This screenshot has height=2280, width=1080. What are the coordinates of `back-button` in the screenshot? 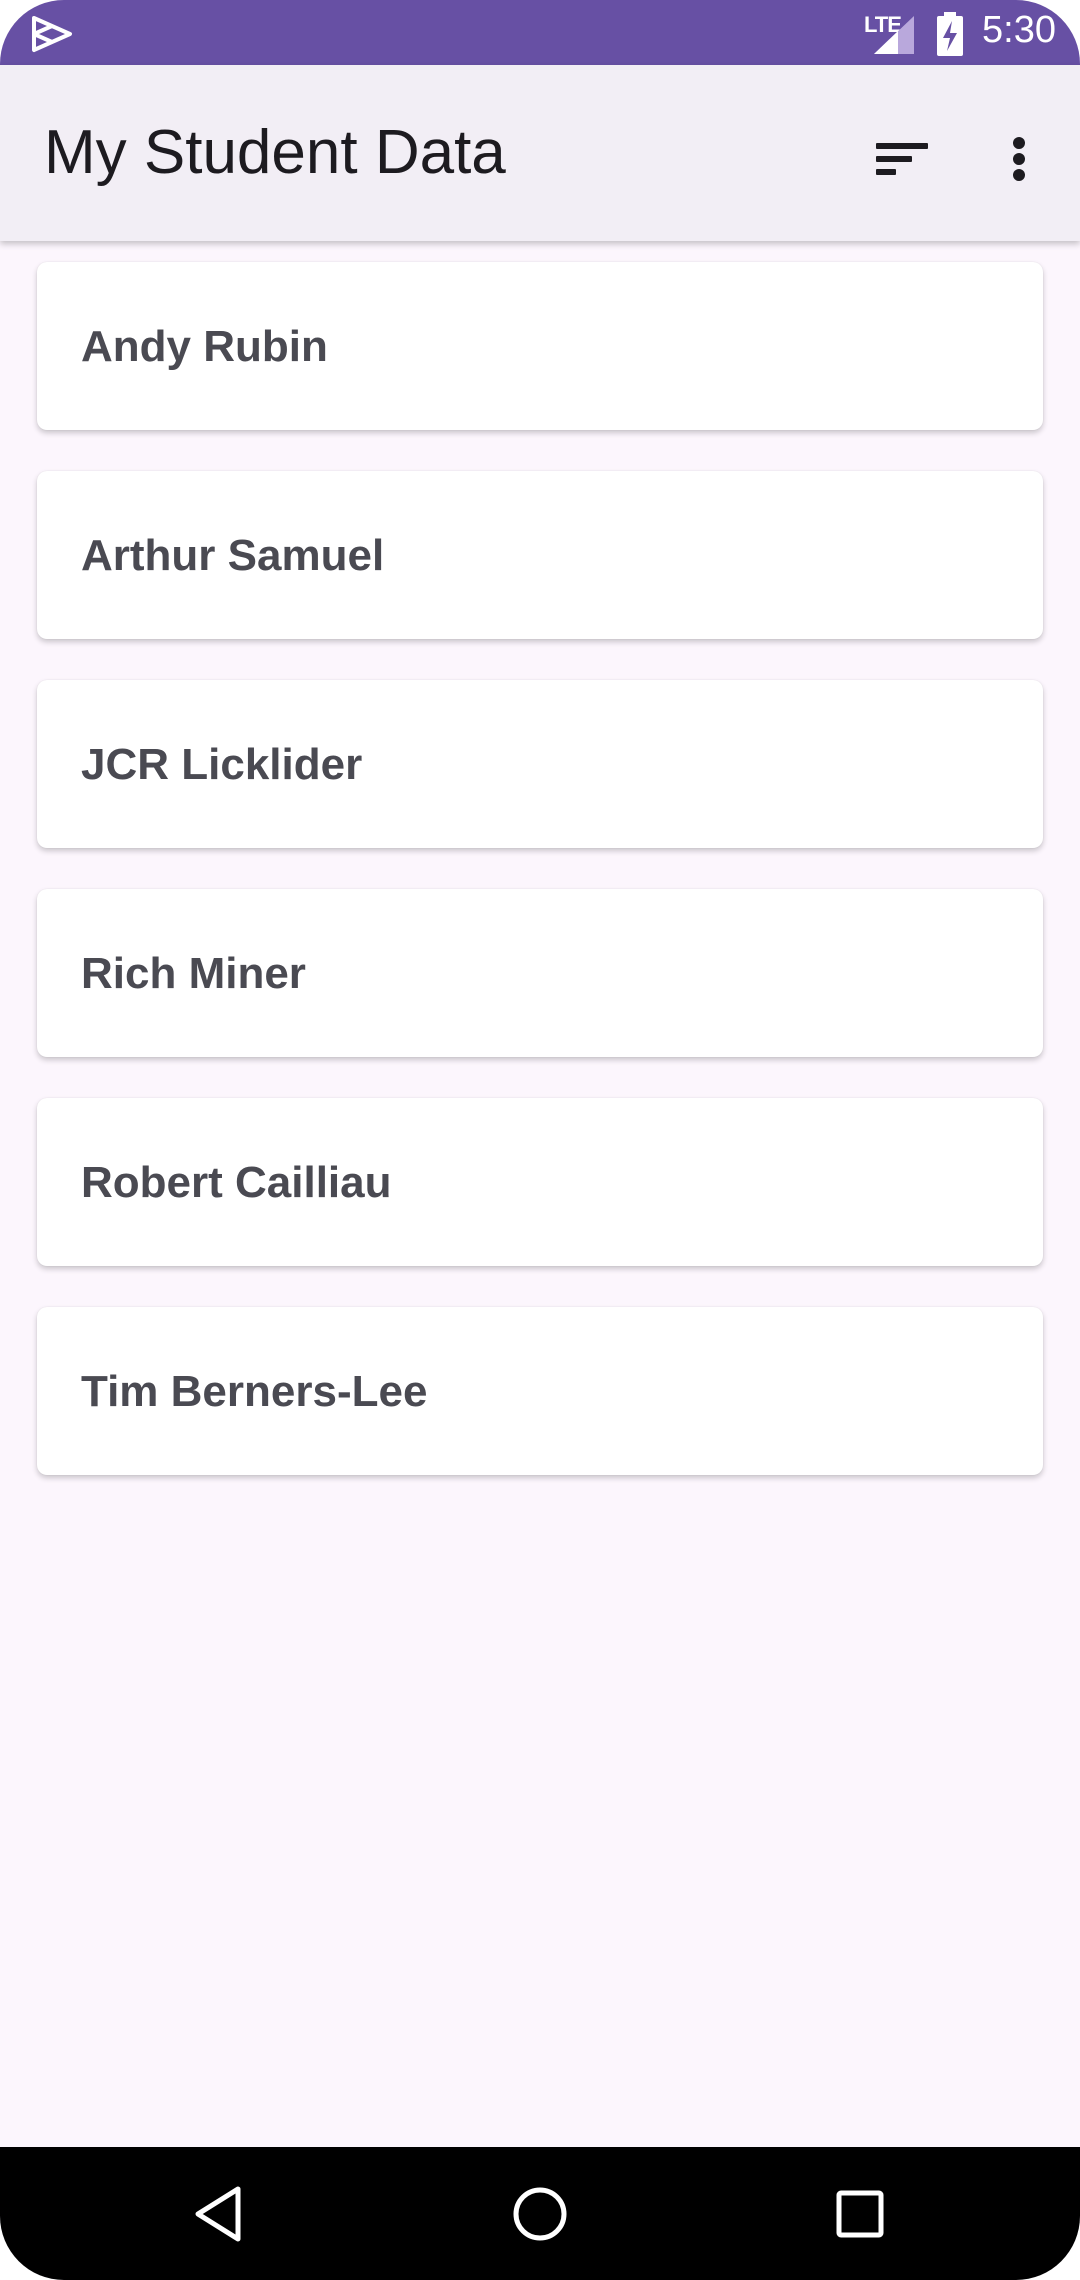 It's located at (221, 2214).